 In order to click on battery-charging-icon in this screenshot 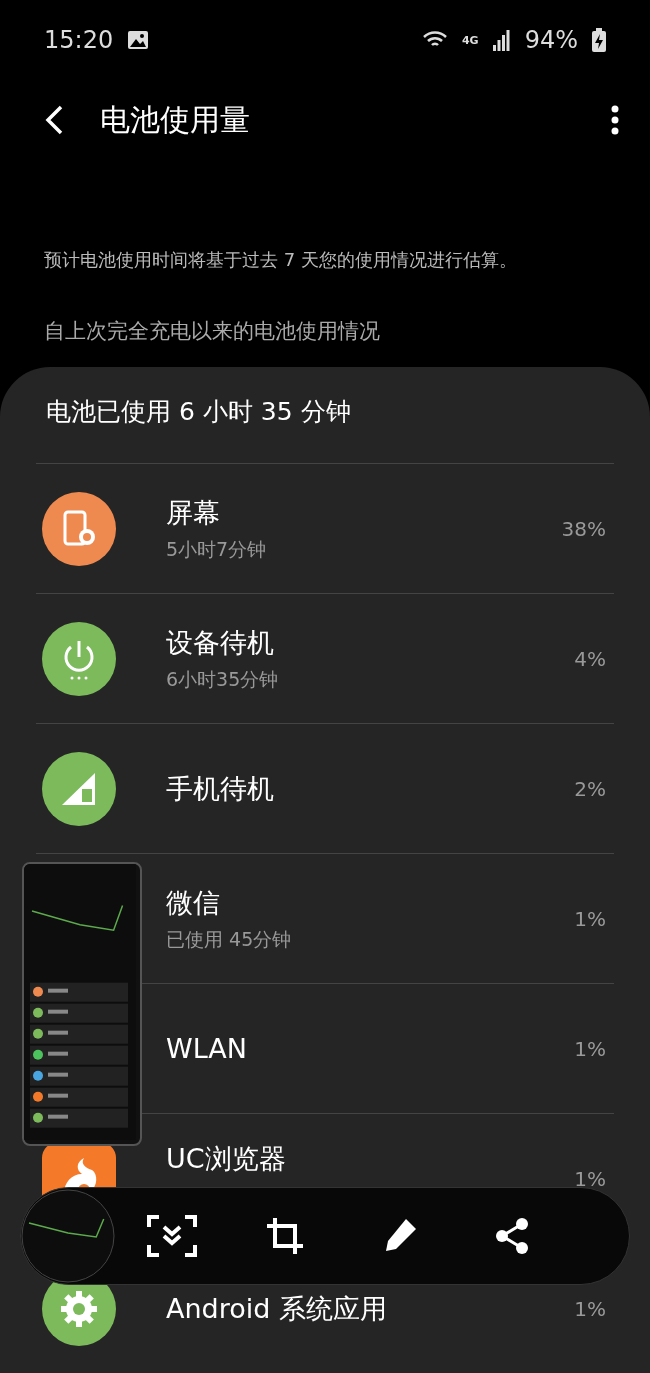, I will do `click(599, 40)`.